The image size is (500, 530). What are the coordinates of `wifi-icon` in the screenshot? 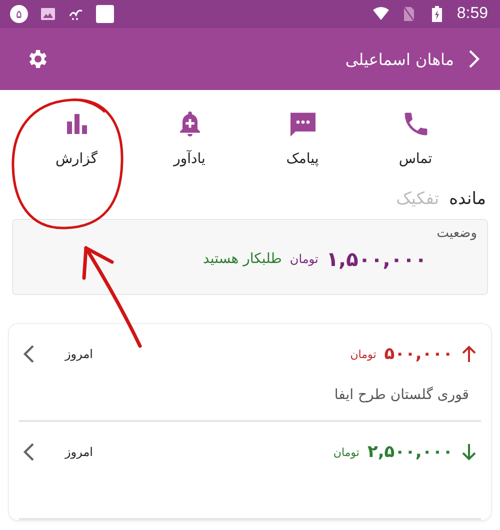 It's located at (380, 14).